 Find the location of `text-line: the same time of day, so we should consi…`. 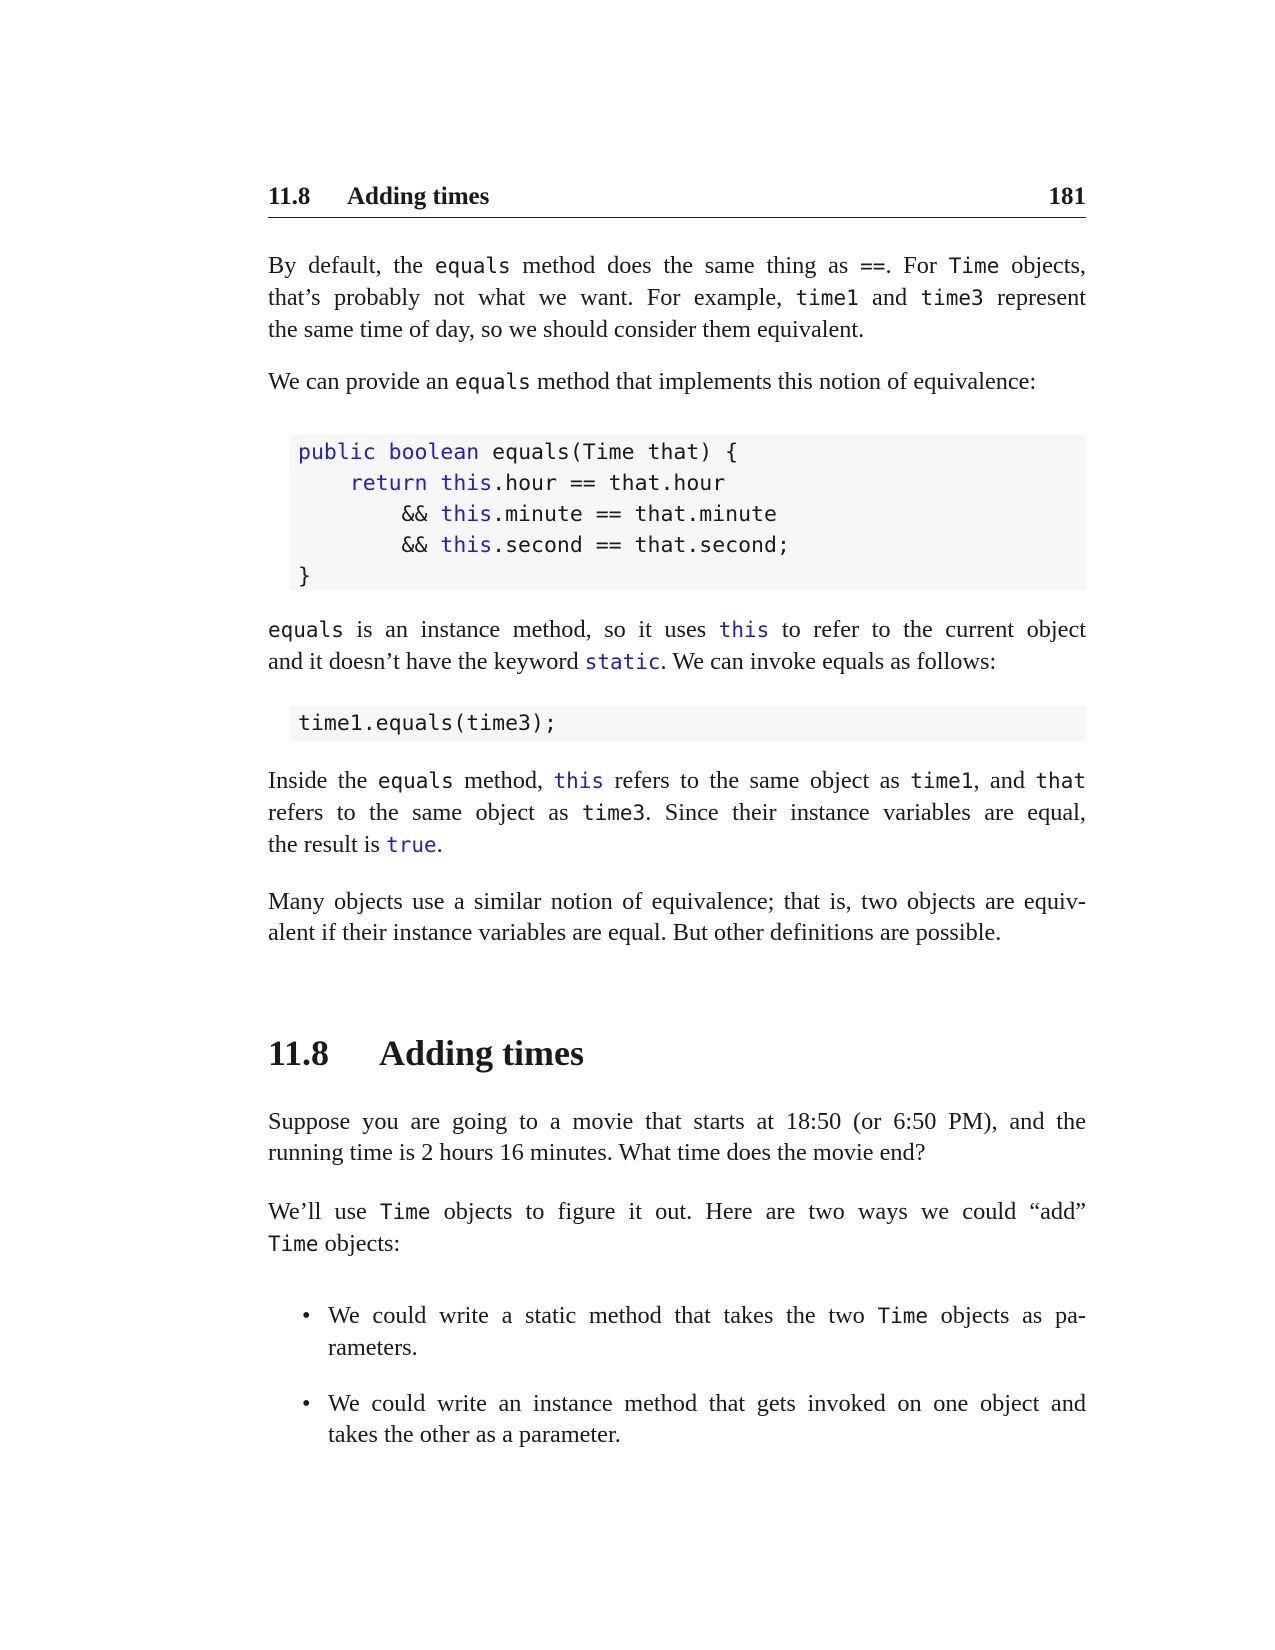

text-line: the same time of day, so we should consi… is located at coordinates (566, 329).